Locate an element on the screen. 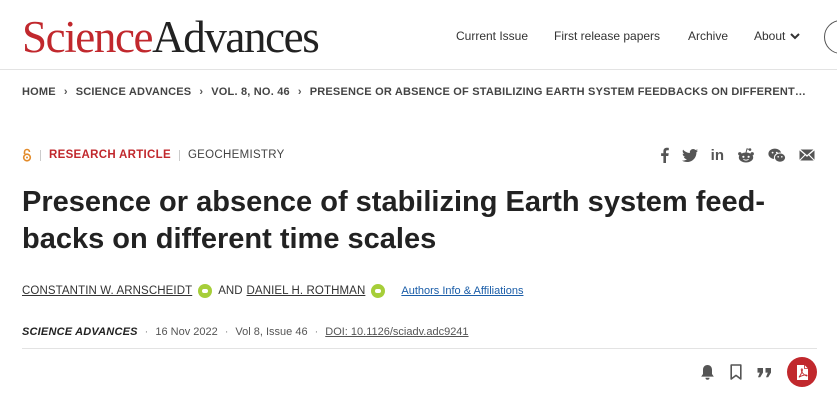  linkedin-icon: in is located at coordinates (717, 155).